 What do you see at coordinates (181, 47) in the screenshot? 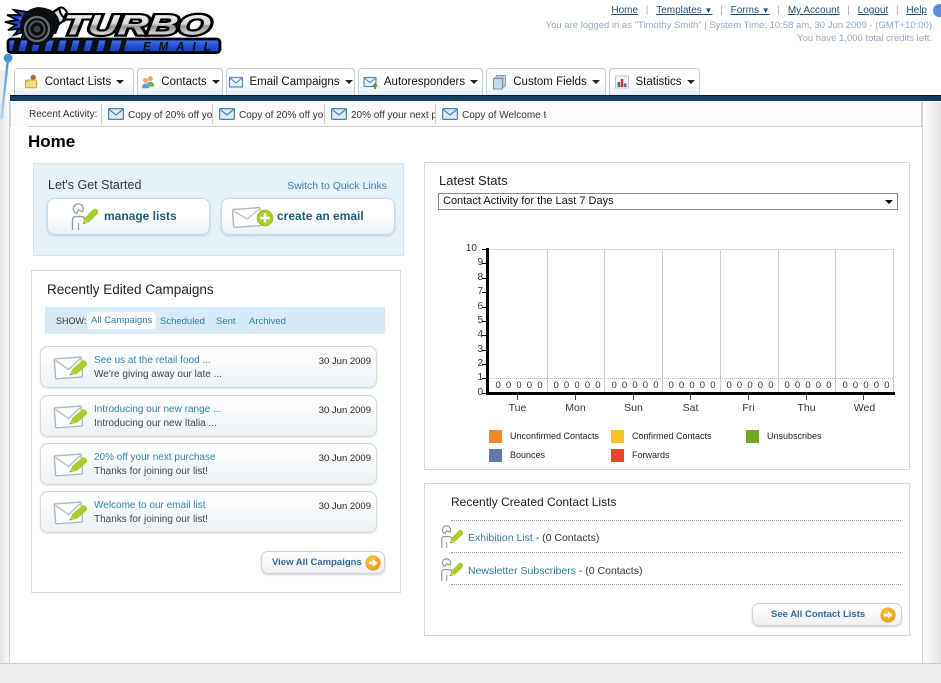
I see `svg-text: EMAIL` at bounding box center [181, 47].